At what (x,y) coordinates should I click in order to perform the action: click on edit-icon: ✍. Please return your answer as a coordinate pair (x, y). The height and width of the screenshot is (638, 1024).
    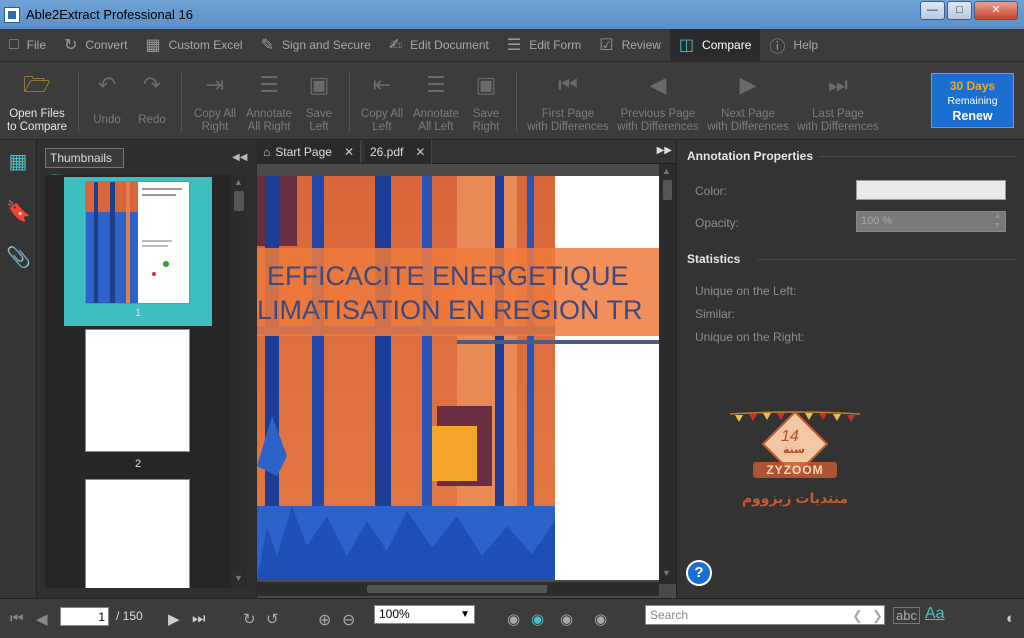
    Looking at the image, I should click on (395, 45).